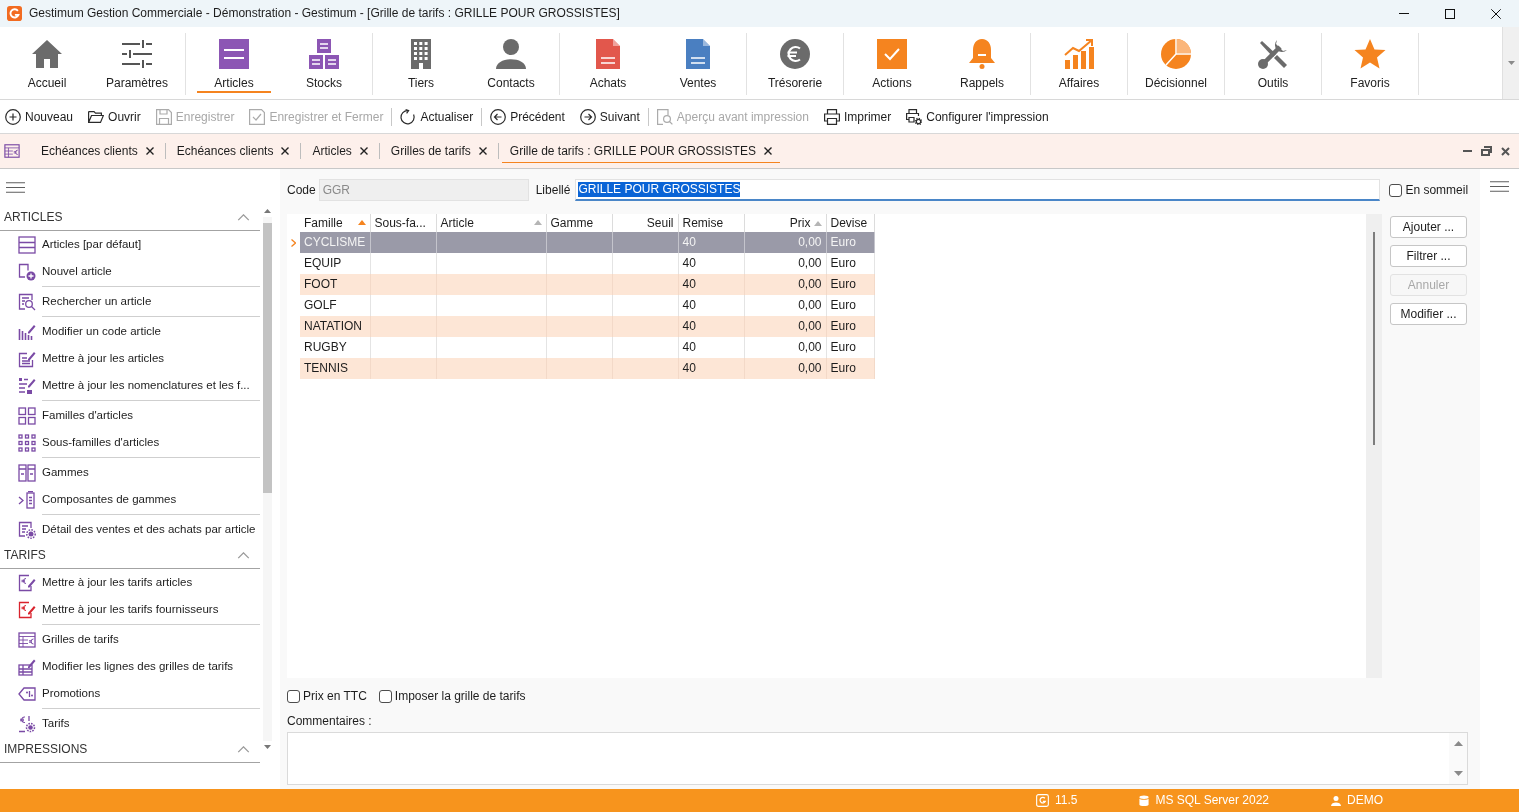 The image size is (1519, 812). I want to click on ribbon-button: Paramètres, so click(137, 64).